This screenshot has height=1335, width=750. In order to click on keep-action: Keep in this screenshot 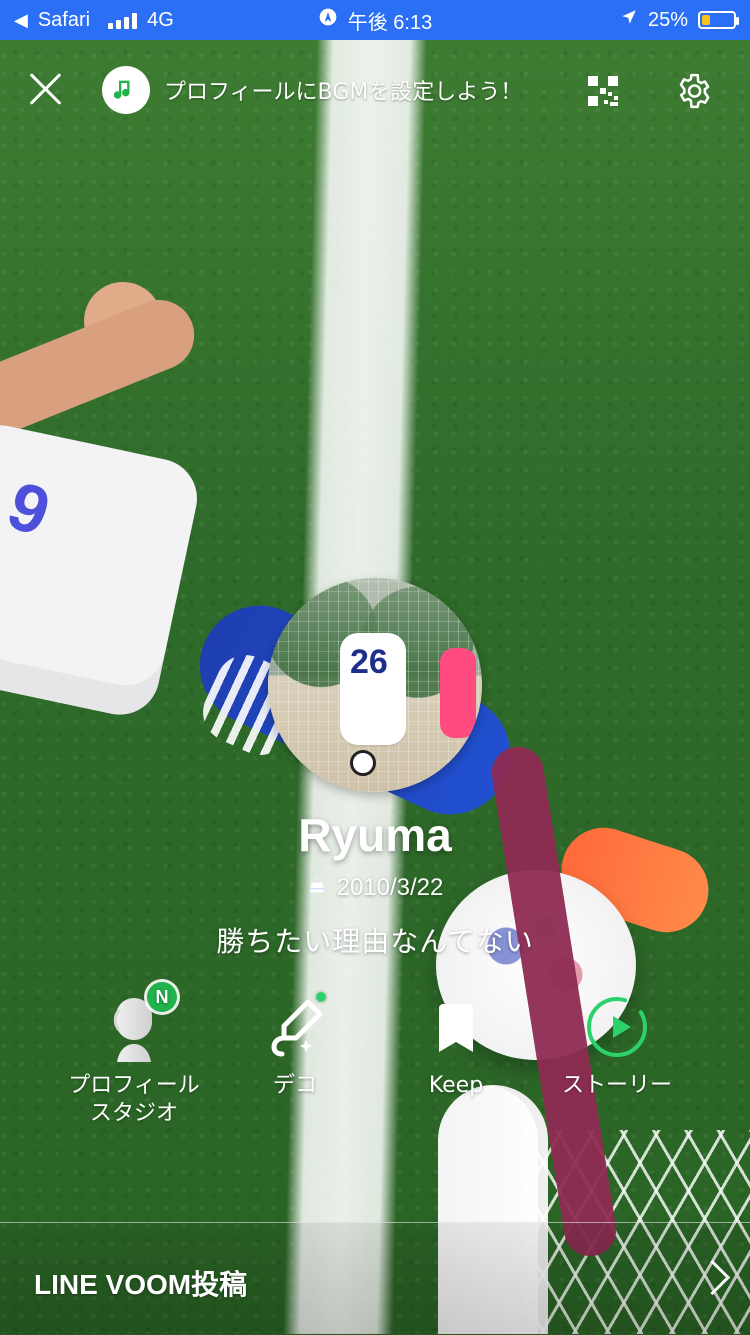, I will do `click(456, 1046)`.